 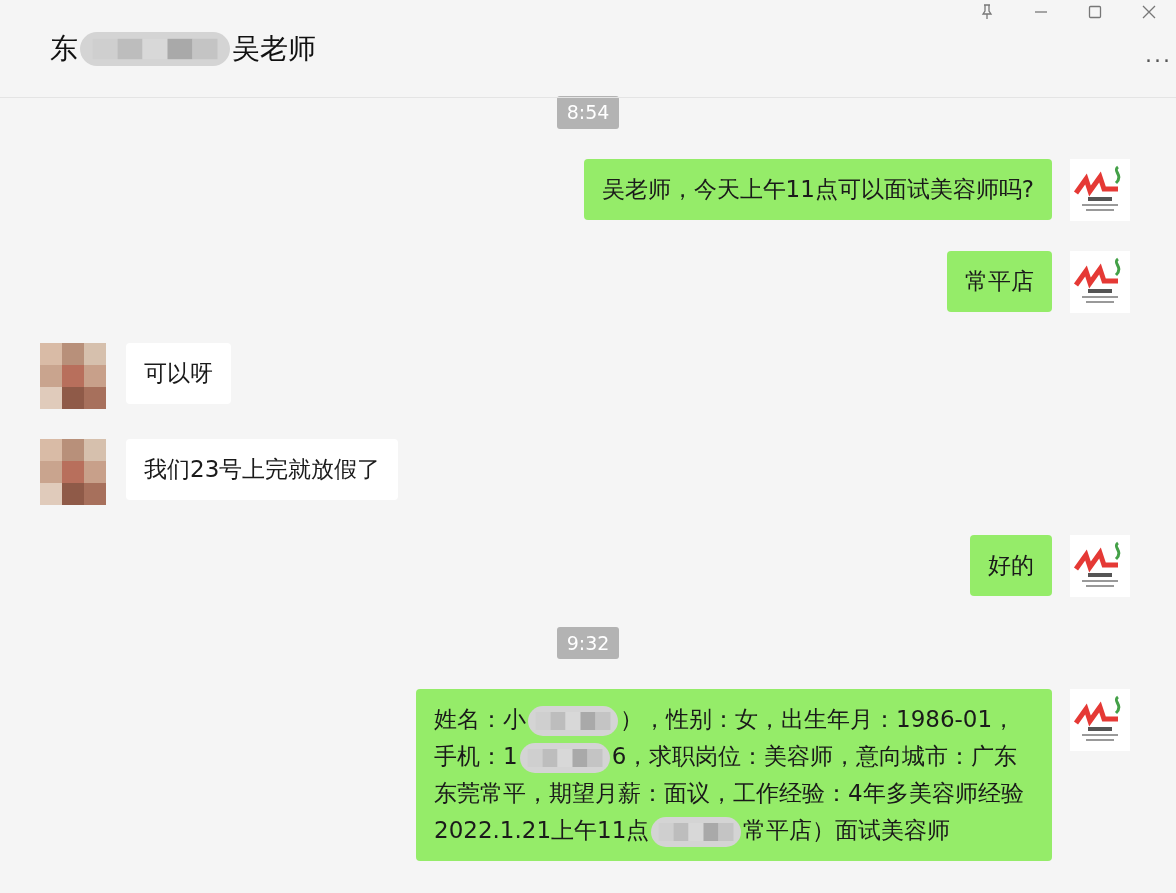 What do you see at coordinates (734, 775) in the screenshot?
I see `message-bubble: 姓名：小 ），性别：女，出生年月：1986-01，手机：1 6，求职岗位：美容师，意向城市：广东东莞常平，期望月薪：面议，工作经验：4年多美容师经验 2022.1.21上午11点 常平店）面试美容师` at bounding box center [734, 775].